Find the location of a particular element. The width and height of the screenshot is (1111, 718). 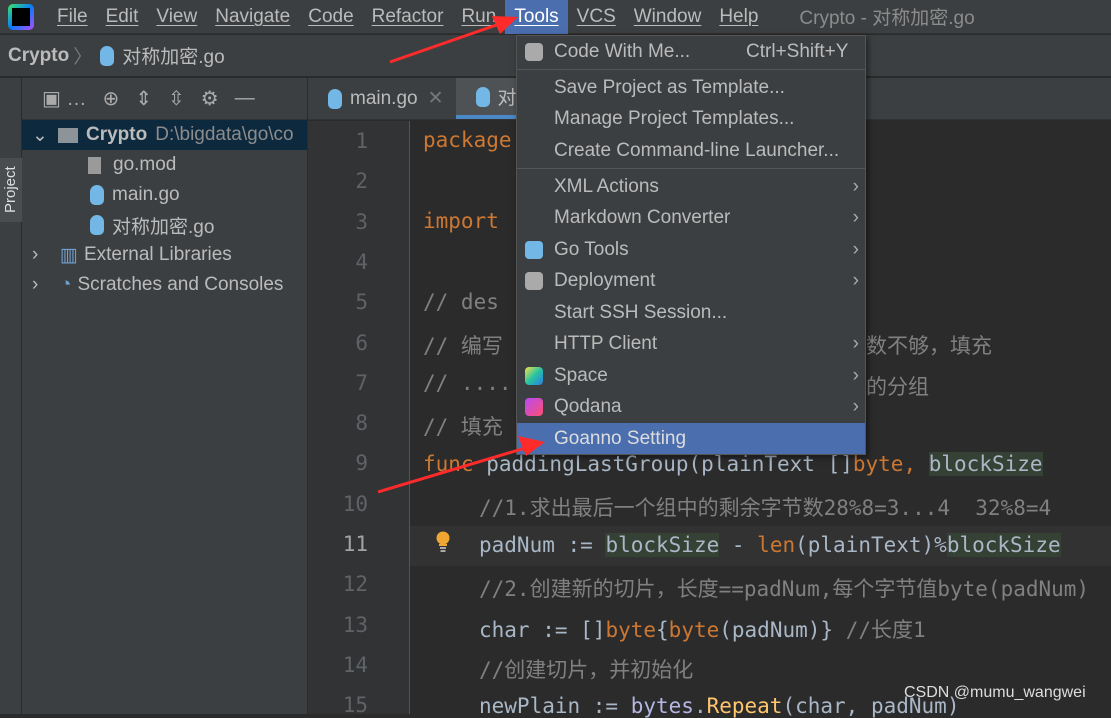

arrow-to-tools-menu is located at coordinates (453, 40).